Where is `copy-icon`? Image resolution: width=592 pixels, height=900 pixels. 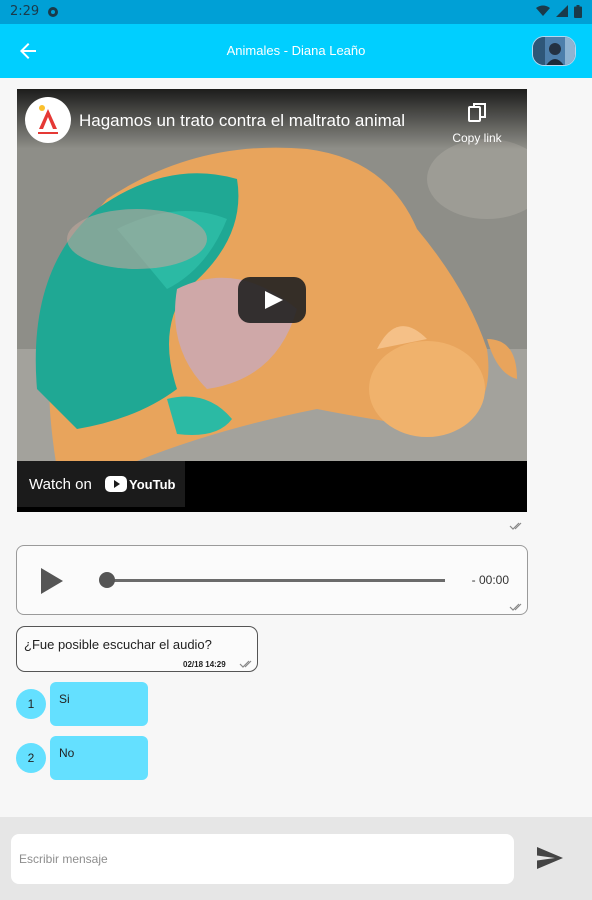
copy-icon is located at coordinates (477, 112).